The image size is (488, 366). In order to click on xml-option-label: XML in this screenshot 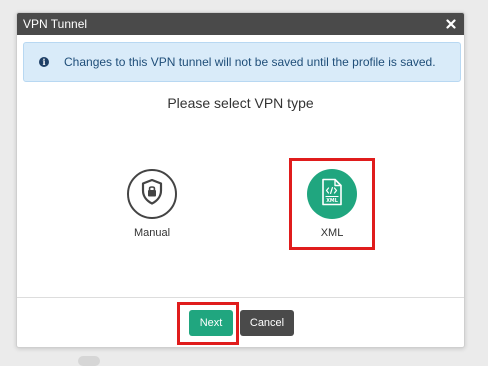, I will do `click(332, 233)`.